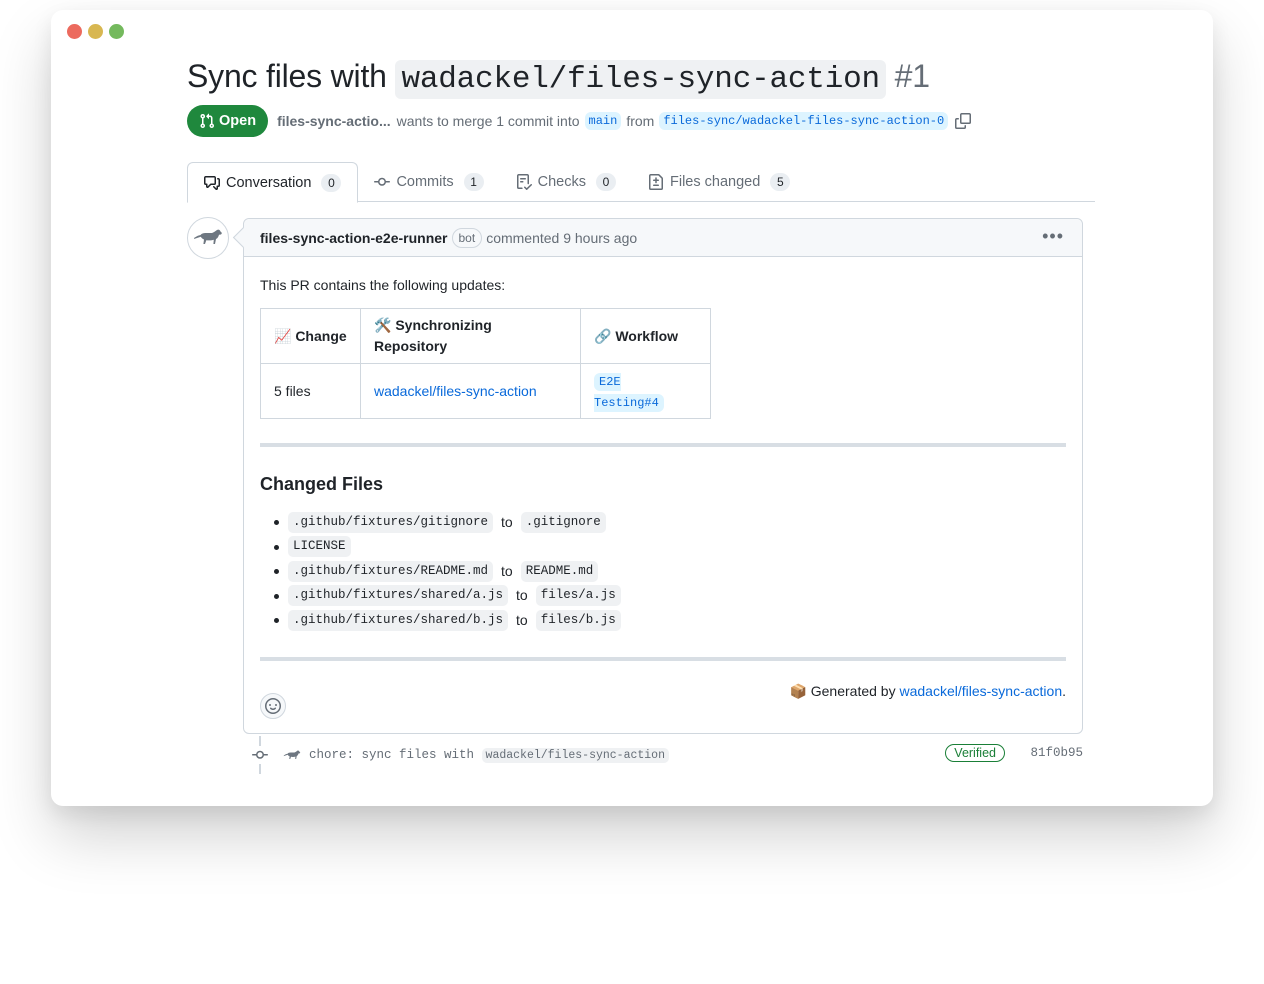 This screenshot has height=984, width=1264. What do you see at coordinates (575, 755) in the screenshot?
I see `commit-message-code: wadackel/files-sync-action` at bounding box center [575, 755].